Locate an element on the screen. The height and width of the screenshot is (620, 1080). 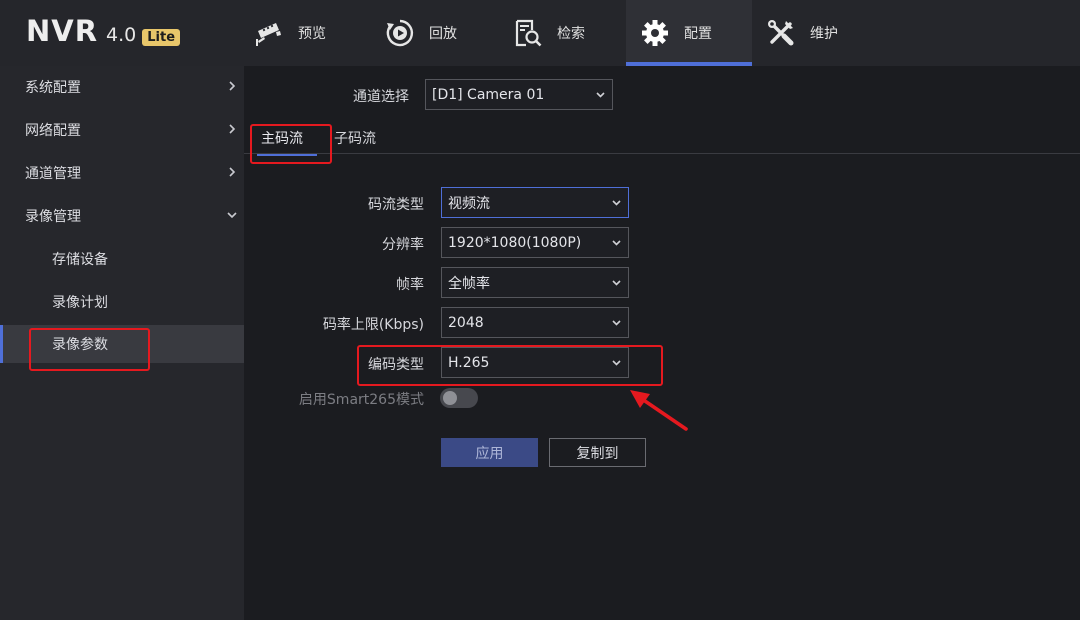
logo-badge: Lite is located at coordinates (161, 37).